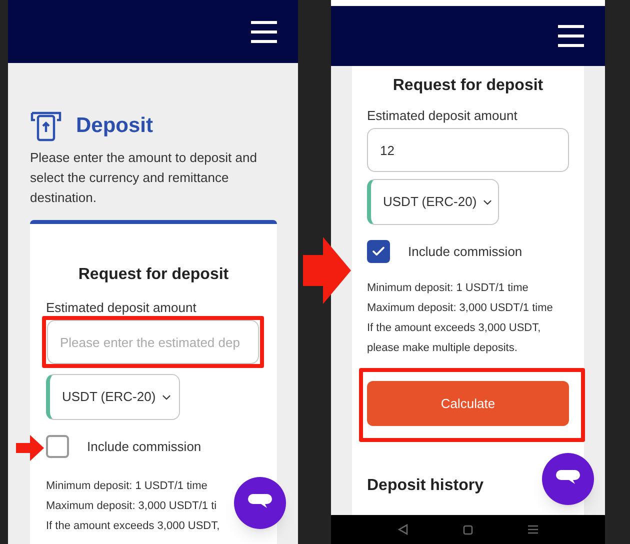 This screenshot has height=544, width=630. What do you see at coordinates (468, 403) in the screenshot?
I see `calculate-button: Calculate` at bounding box center [468, 403].